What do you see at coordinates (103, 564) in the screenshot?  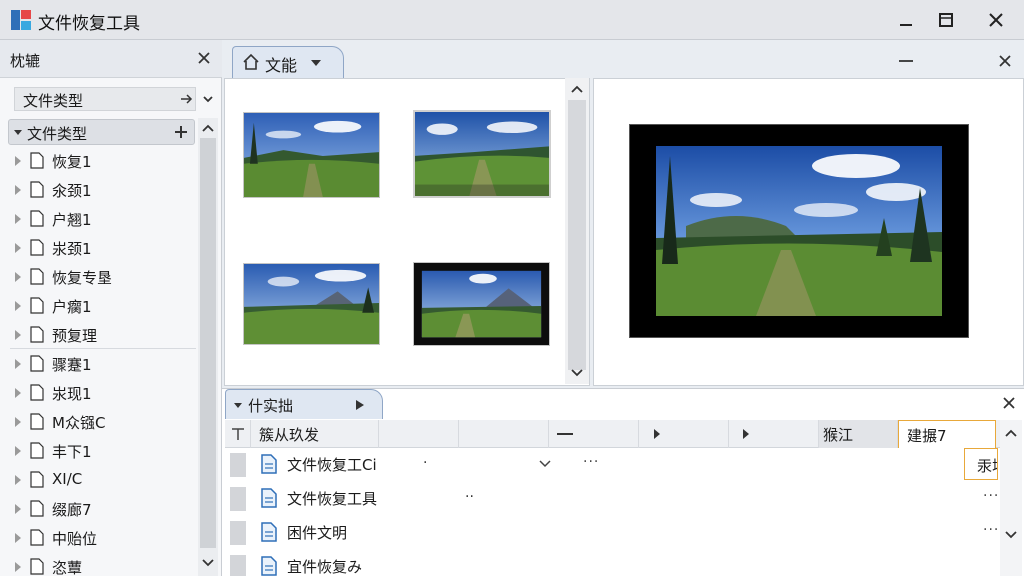 I see `tree-item: 恣蕈` at bounding box center [103, 564].